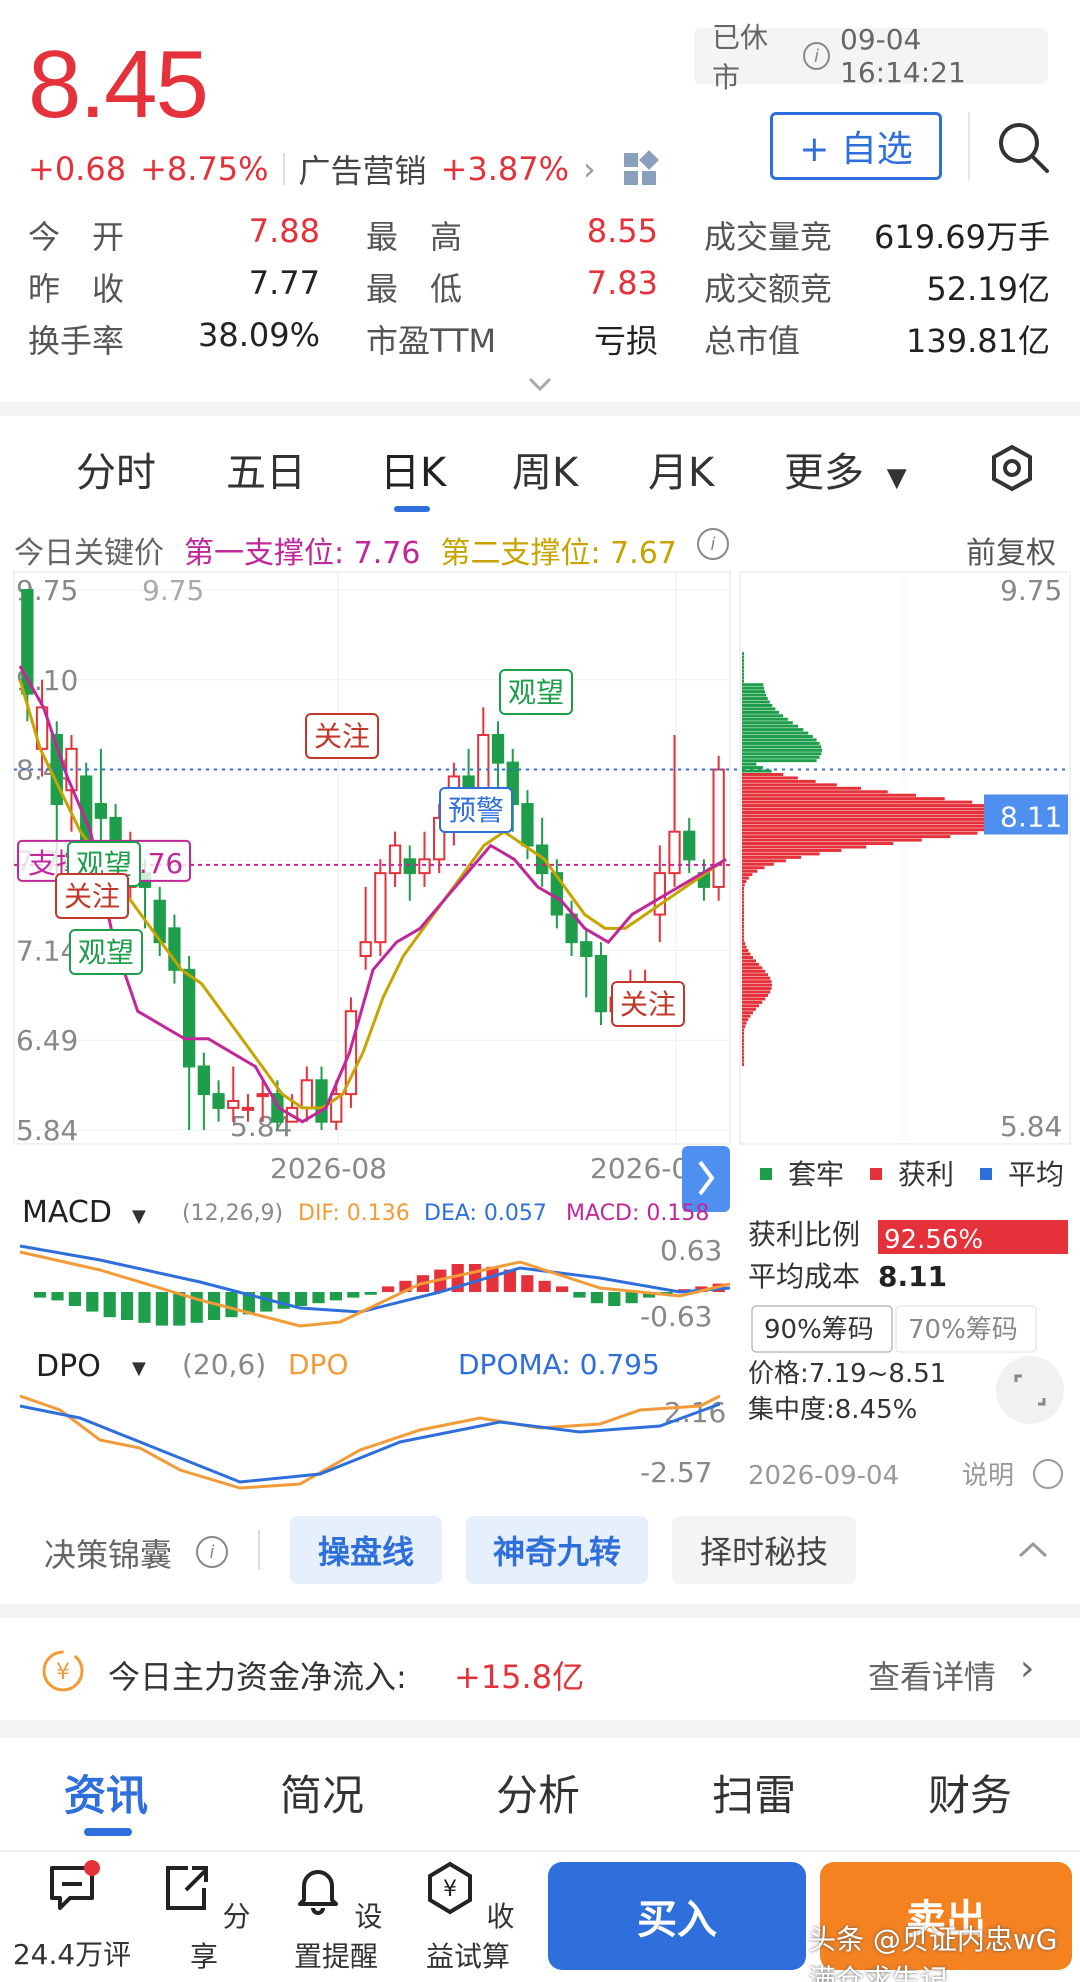  I want to click on stat-label: 成交额竞, so click(768, 289).